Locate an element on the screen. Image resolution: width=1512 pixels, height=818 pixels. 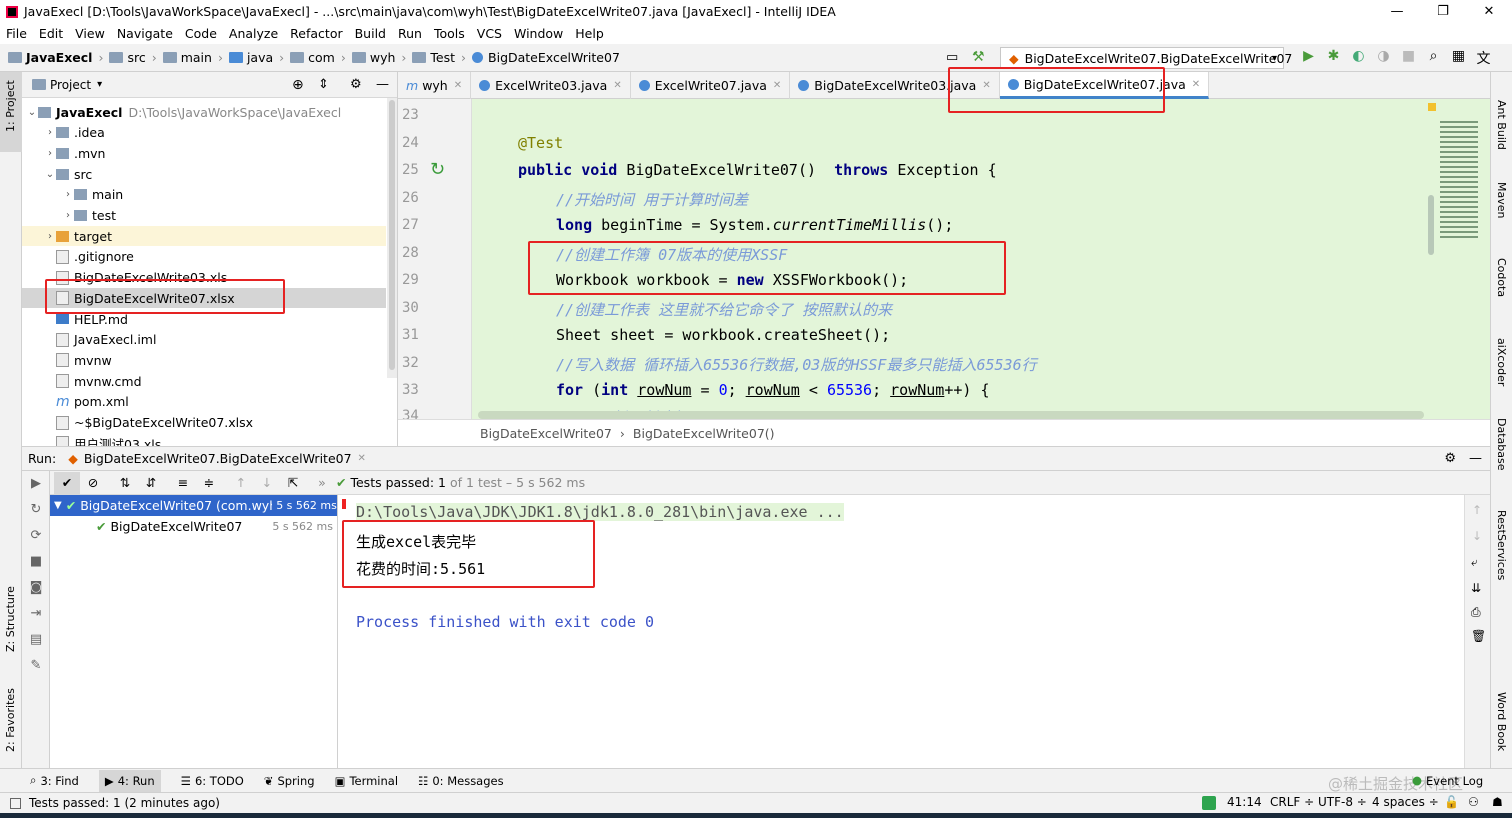
pin-icon: ✎ is located at coordinates (36, 666).